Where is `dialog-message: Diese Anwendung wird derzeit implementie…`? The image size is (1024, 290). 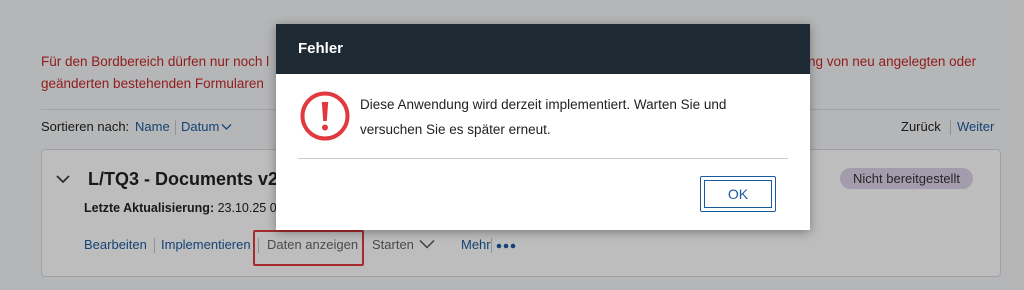 dialog-message: Diese Anwendung wird derzeit implementie… is located at coordinates (570, 117).